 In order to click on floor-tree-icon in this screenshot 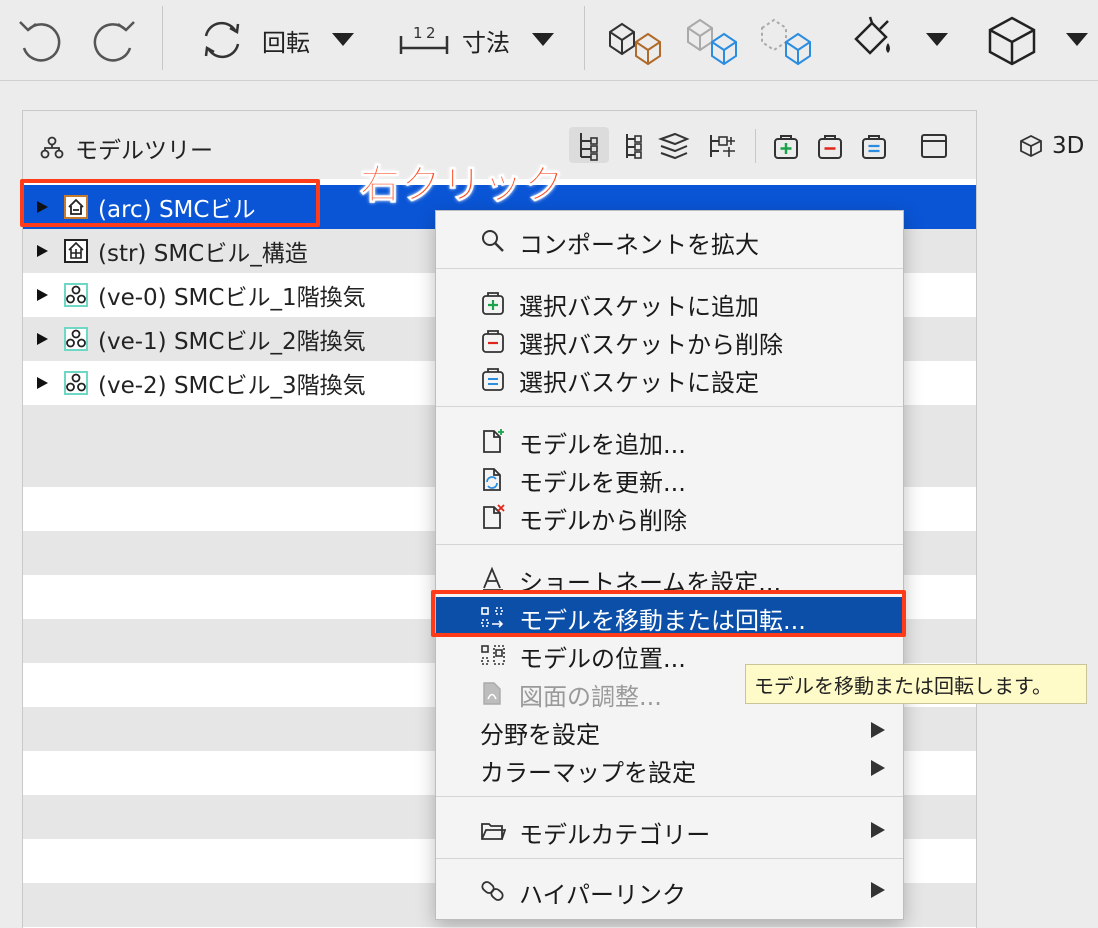, I will do `click(634, 146)`.